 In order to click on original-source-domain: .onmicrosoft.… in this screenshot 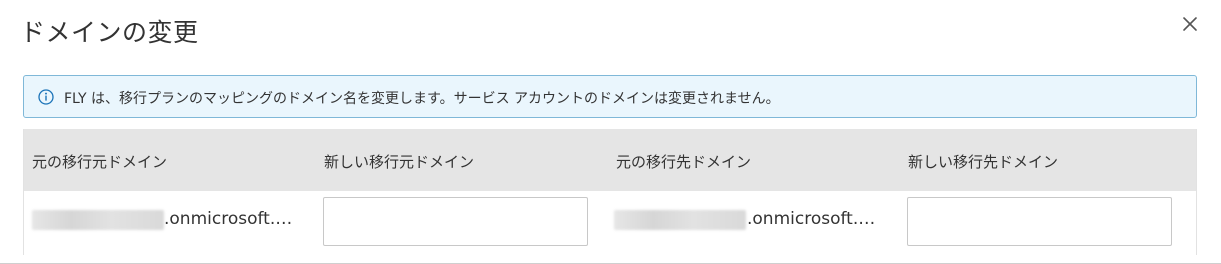, I will do `click(228, 219)`.